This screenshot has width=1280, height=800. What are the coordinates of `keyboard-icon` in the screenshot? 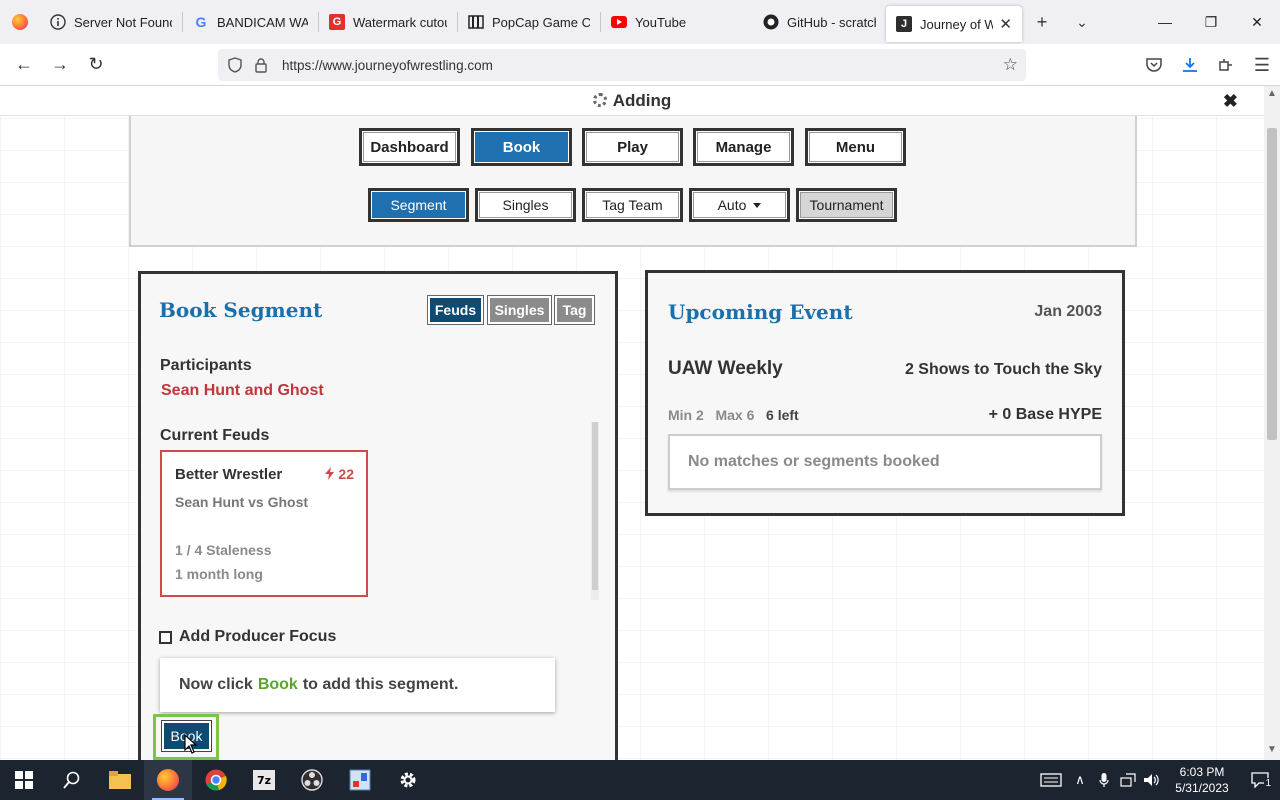 It's located at (1051, 780).